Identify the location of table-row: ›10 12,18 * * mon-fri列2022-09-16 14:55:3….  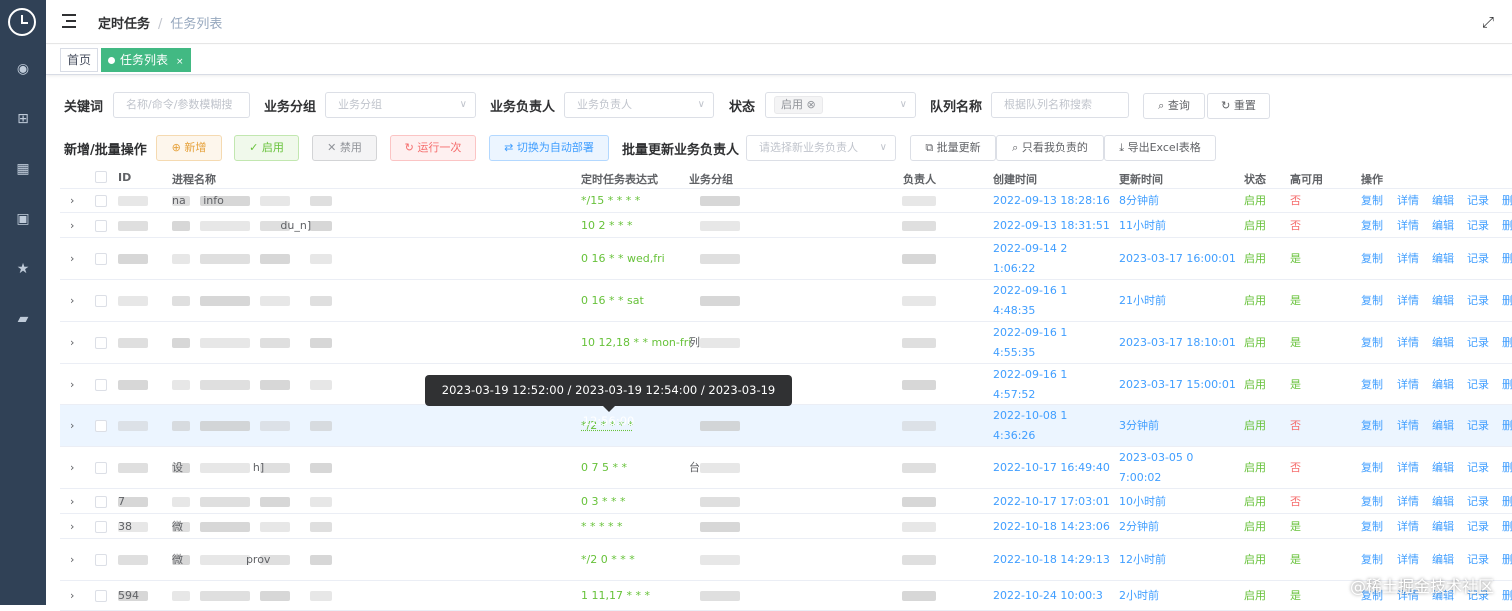
(786, 343).